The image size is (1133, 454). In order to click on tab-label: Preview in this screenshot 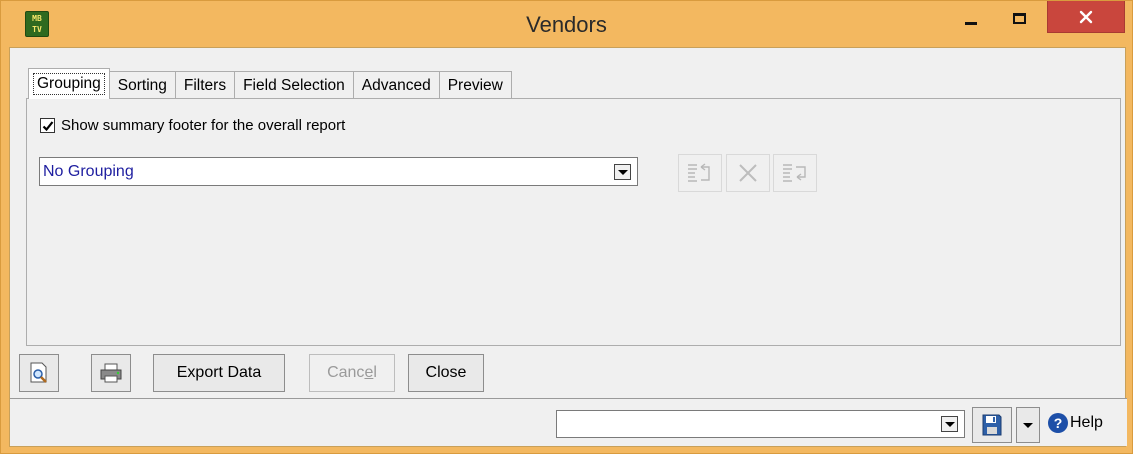, I will do `click(475, 85)`.